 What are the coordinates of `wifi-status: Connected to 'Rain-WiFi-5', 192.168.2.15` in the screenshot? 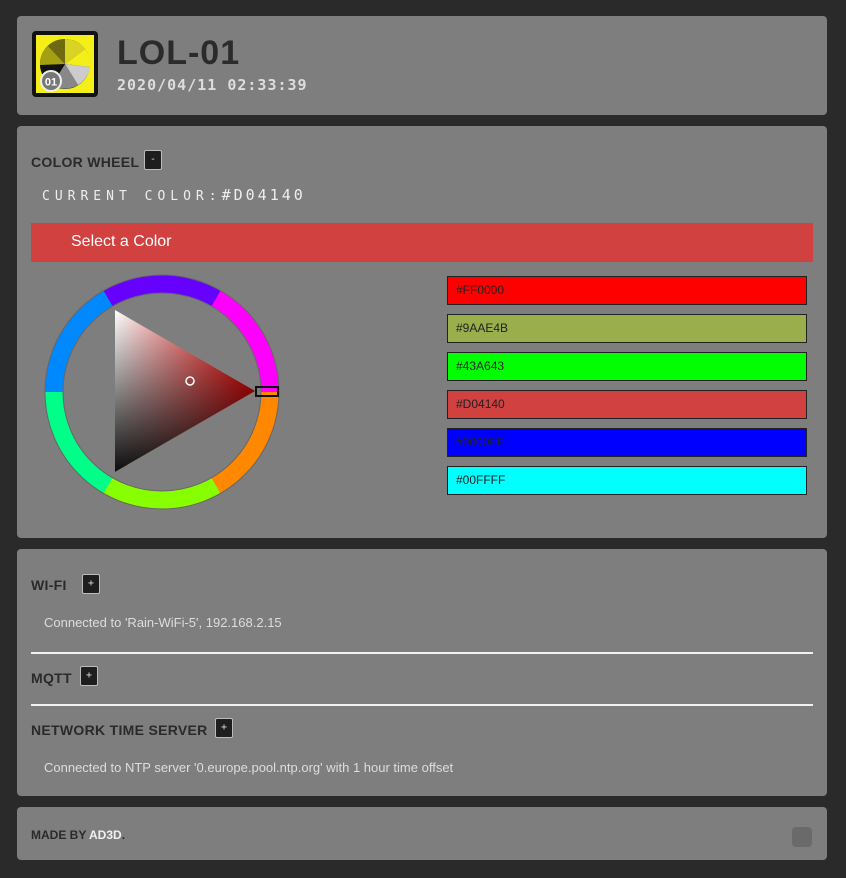 It's located at (163, 622).